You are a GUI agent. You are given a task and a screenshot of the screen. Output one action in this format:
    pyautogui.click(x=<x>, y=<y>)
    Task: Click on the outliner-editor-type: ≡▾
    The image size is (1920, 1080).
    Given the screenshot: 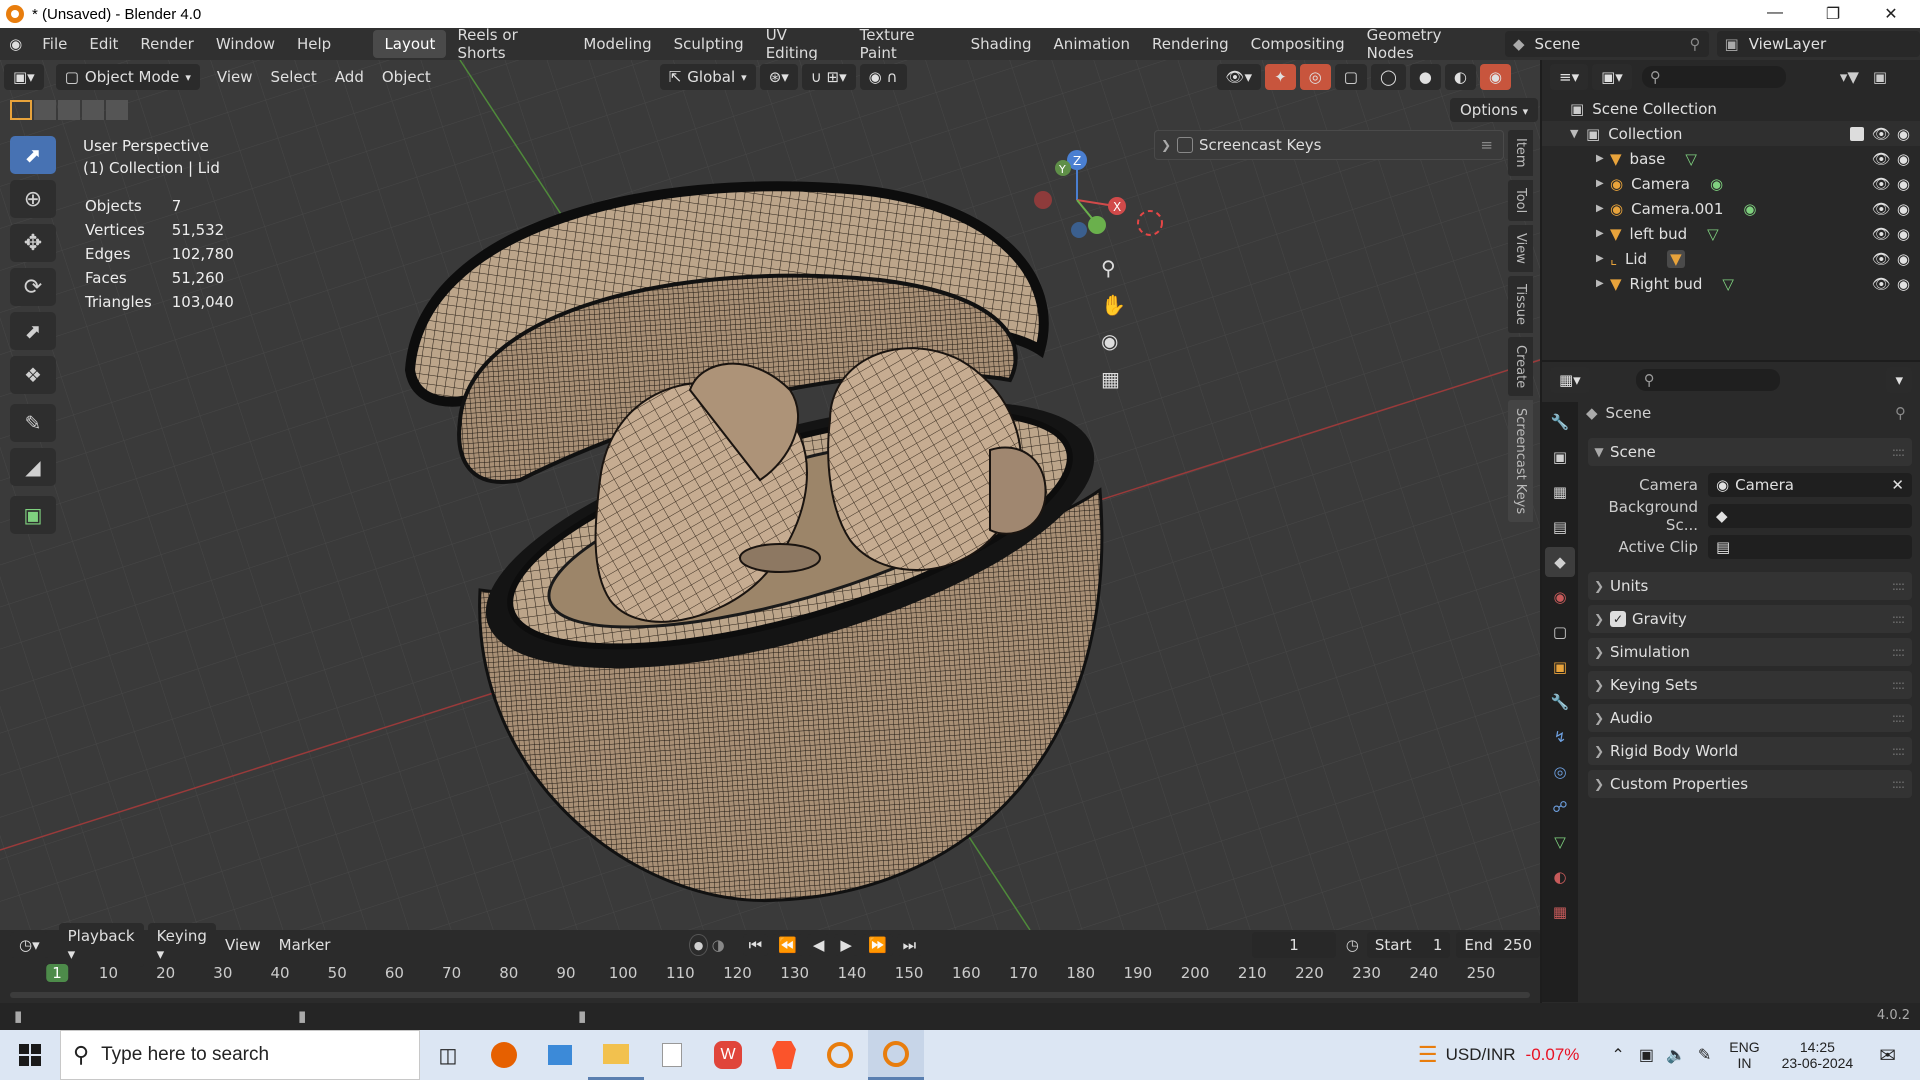 What is the action you would take?
    pyautogui.click(x=1569, y=77)
    